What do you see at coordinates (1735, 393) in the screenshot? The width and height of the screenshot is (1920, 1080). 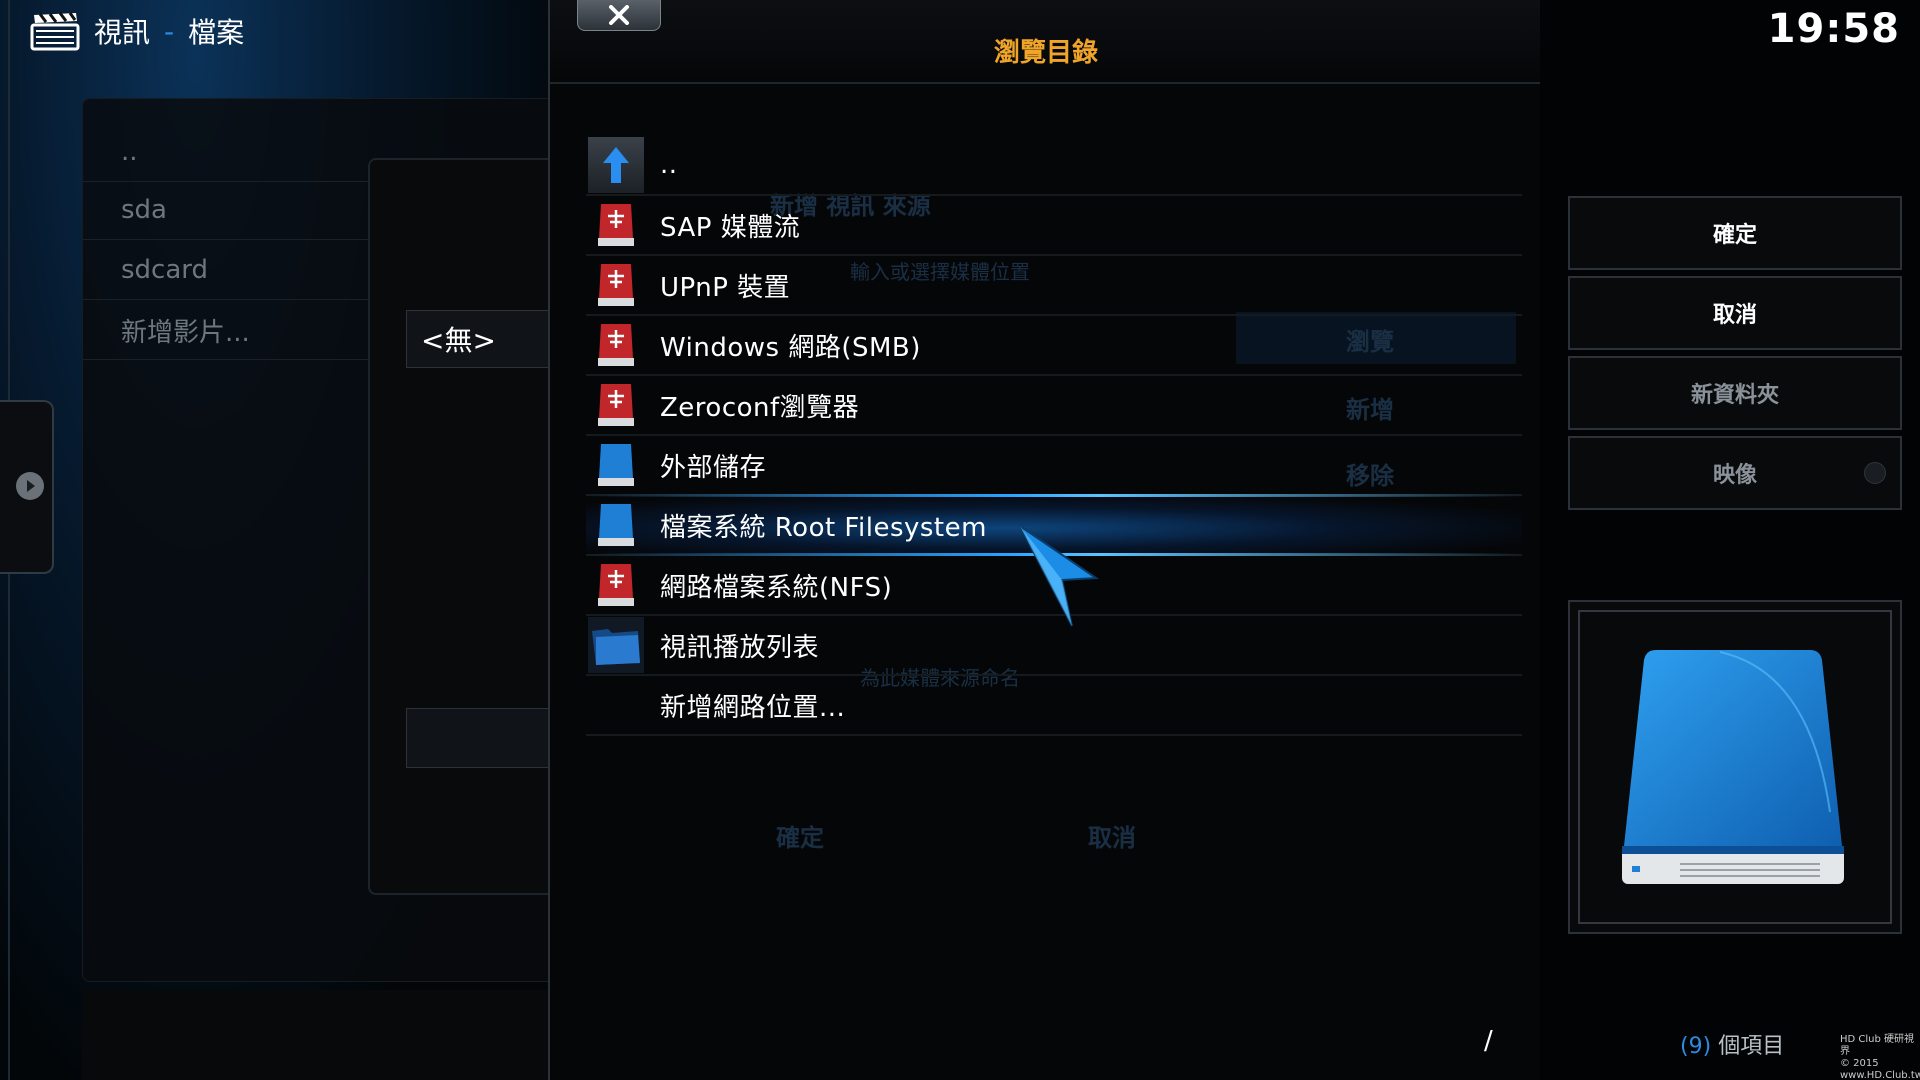 I see `new-folder-button: 新資料夾` at bounding box center [1735, 393].